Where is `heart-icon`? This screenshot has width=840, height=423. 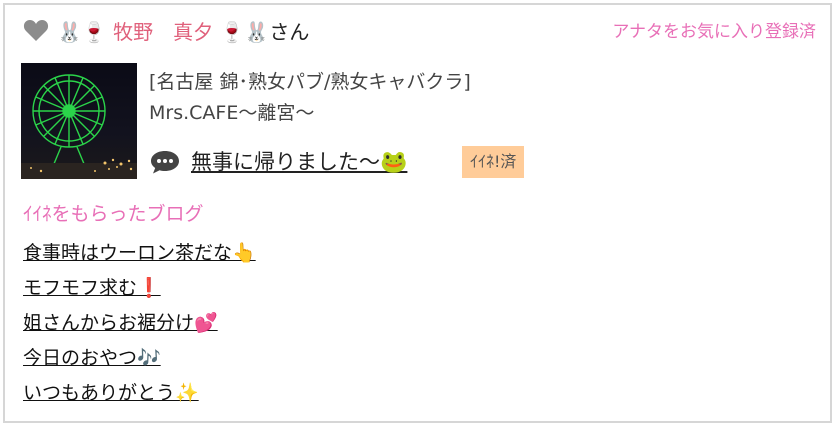
heart-icon is located at coordinates (36, 31).